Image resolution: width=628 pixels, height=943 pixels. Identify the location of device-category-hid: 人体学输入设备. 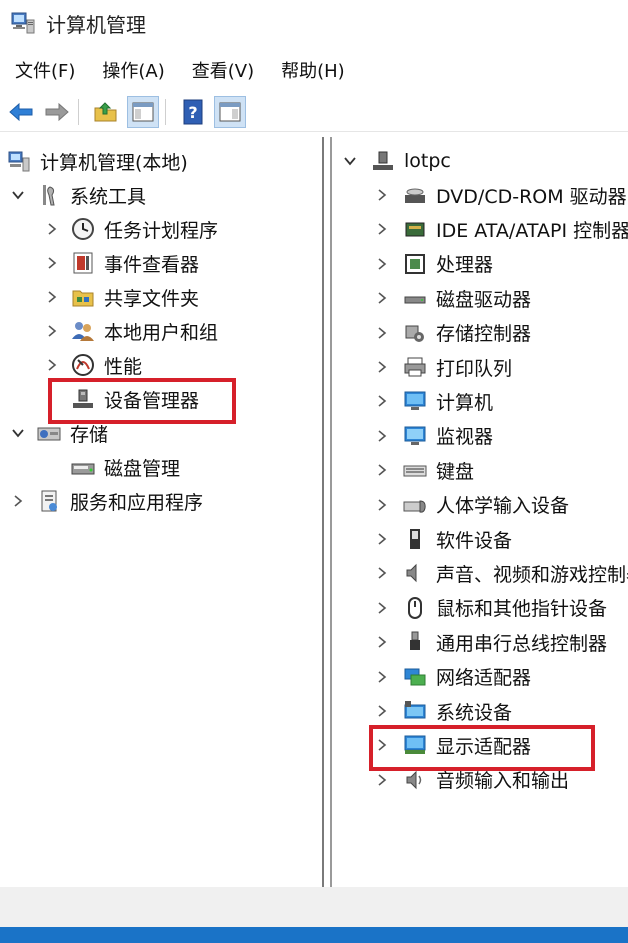
(471, 505).